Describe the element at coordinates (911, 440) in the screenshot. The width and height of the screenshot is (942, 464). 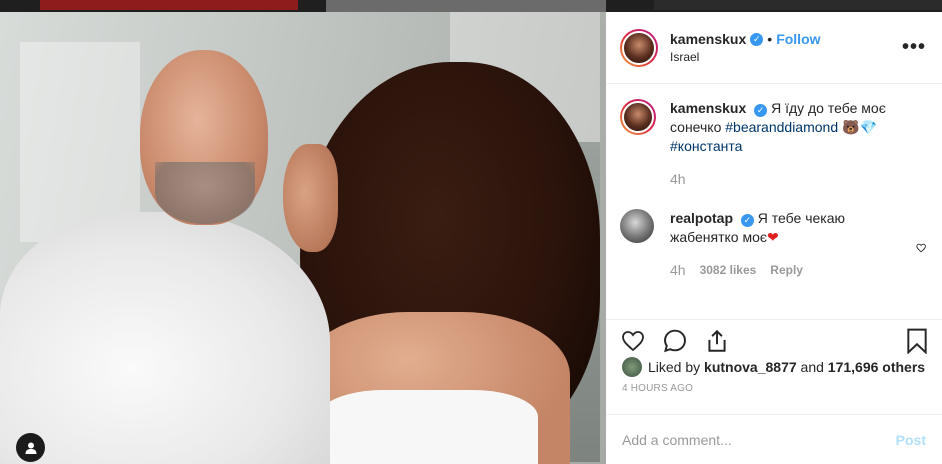
I see `post-comment-button: Post` at that location.